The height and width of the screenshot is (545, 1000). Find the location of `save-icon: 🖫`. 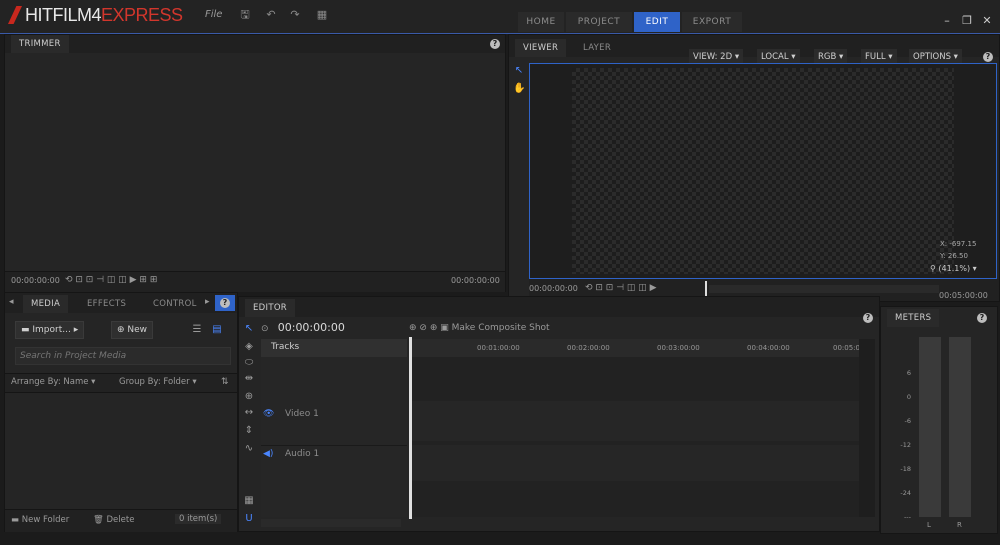

save-icon: 🖫 is located at coordinates (245, 15).